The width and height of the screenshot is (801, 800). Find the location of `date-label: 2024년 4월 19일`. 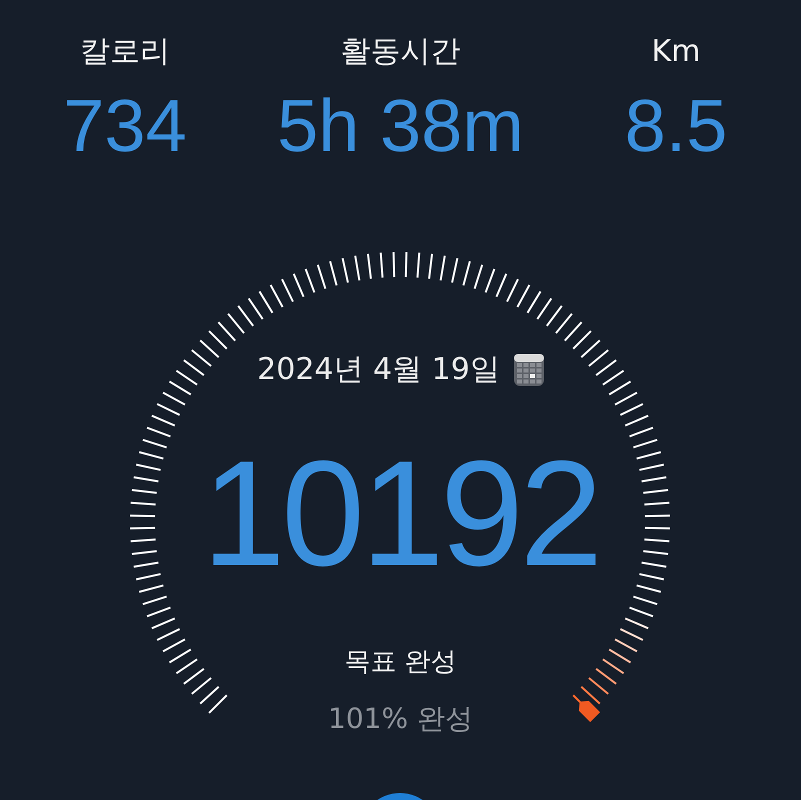

date-label: 2024년 4월 19일 is located at coordinates (378, 370).